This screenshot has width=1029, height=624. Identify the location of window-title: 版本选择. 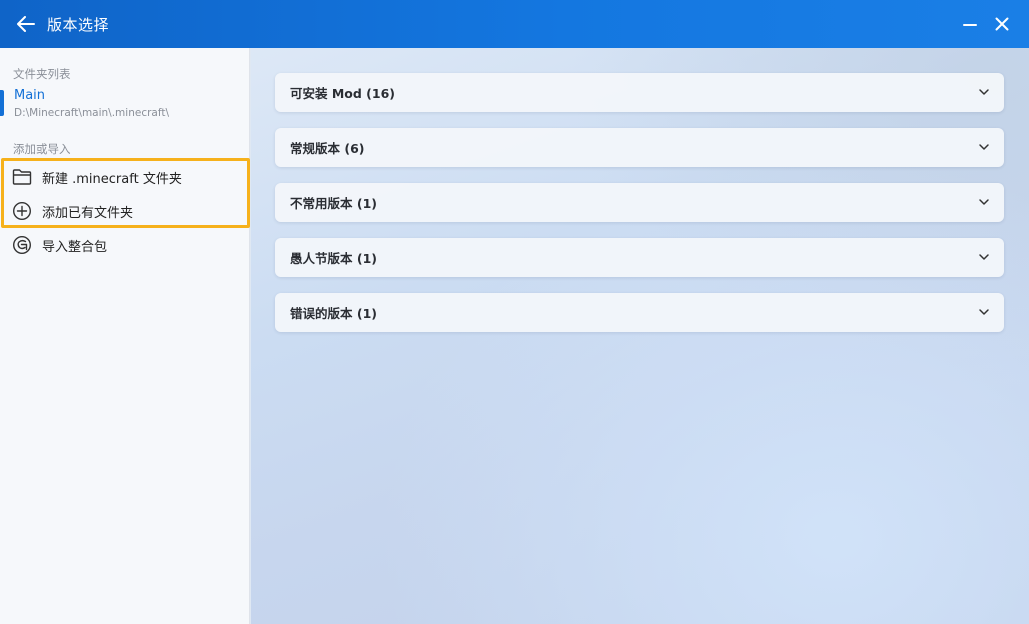
(78, 24).